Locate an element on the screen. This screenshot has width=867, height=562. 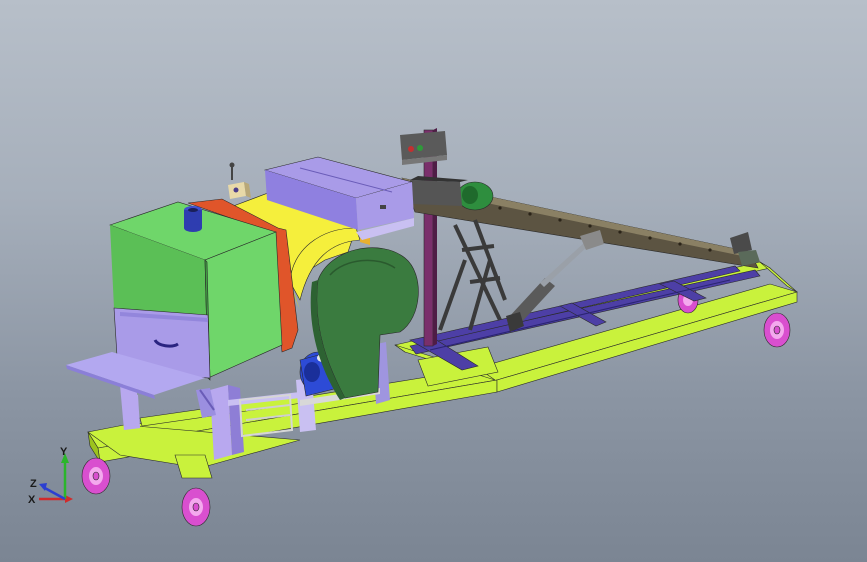
z-axis-label: Z is located at coordinates (33, 484).